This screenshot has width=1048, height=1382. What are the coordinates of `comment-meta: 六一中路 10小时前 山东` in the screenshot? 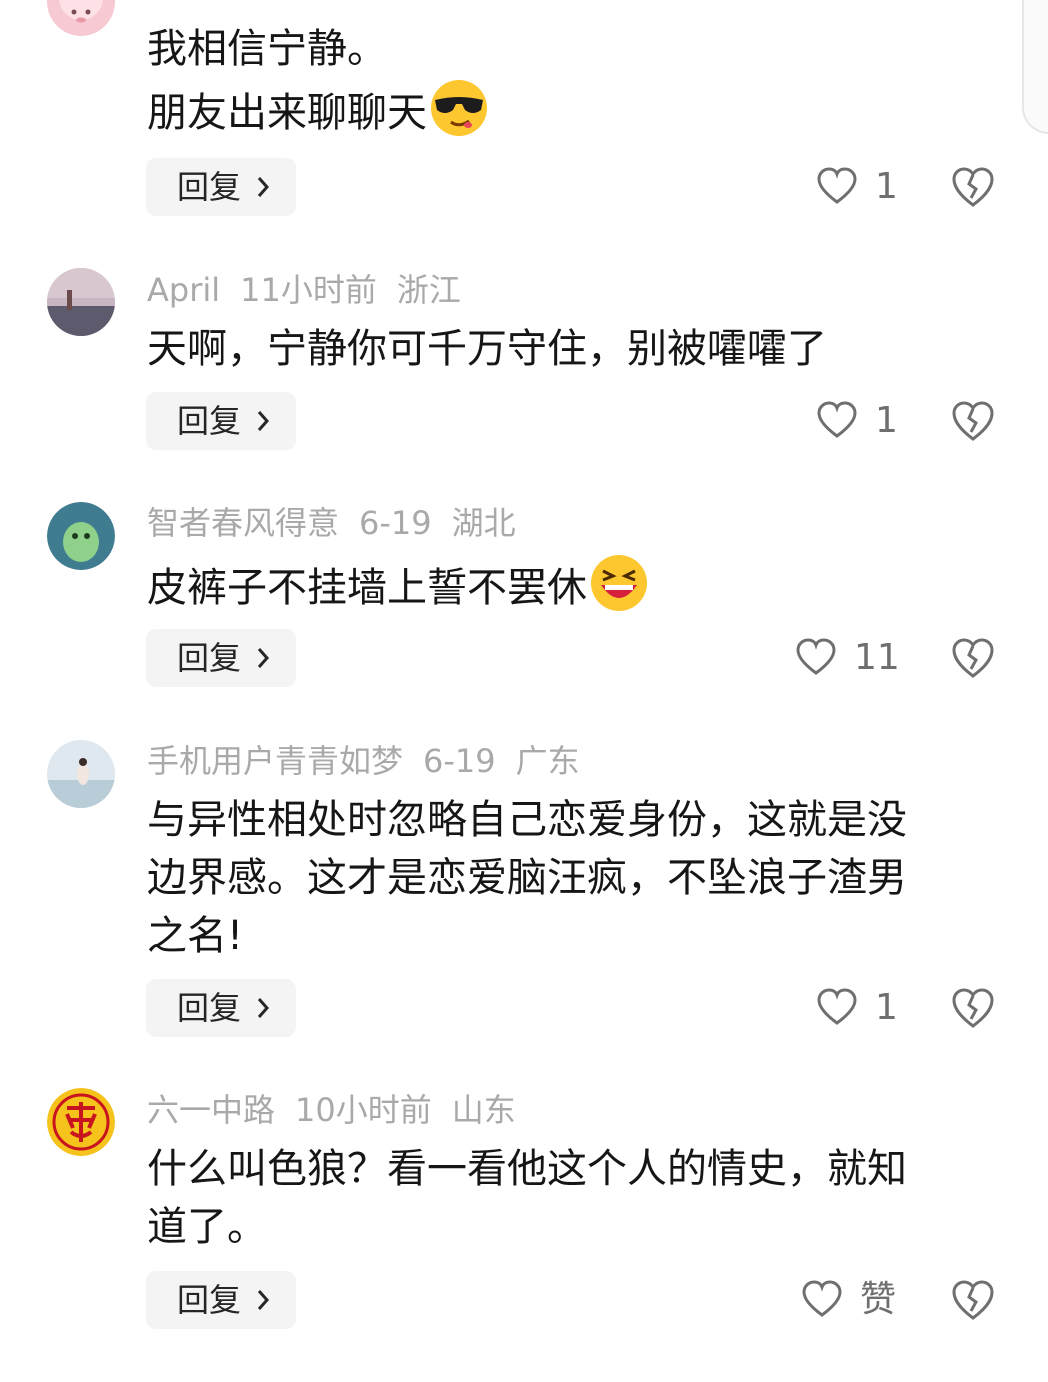 It's located at (341, 1110).